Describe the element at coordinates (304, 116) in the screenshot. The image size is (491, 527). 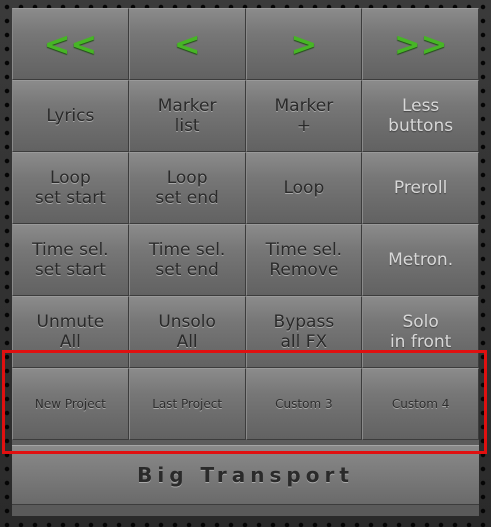
I see `marker-add-button: Marker +` at that location.